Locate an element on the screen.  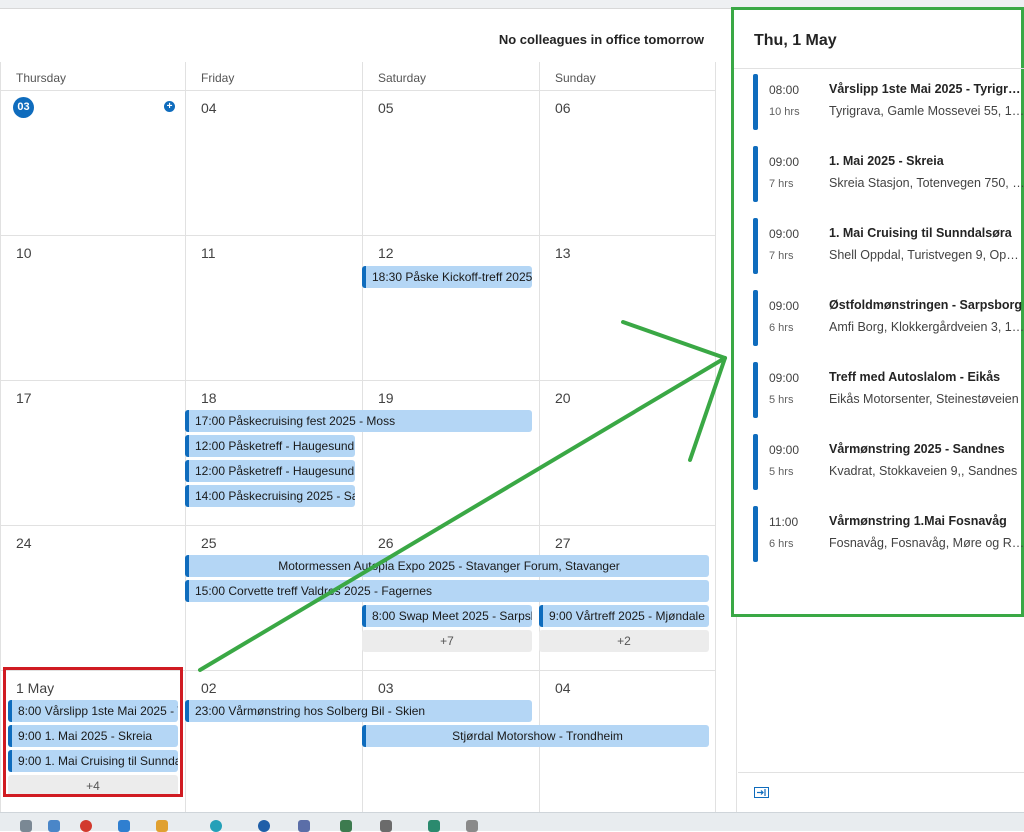
date-number: 03 is located at coordinates (386, 688).